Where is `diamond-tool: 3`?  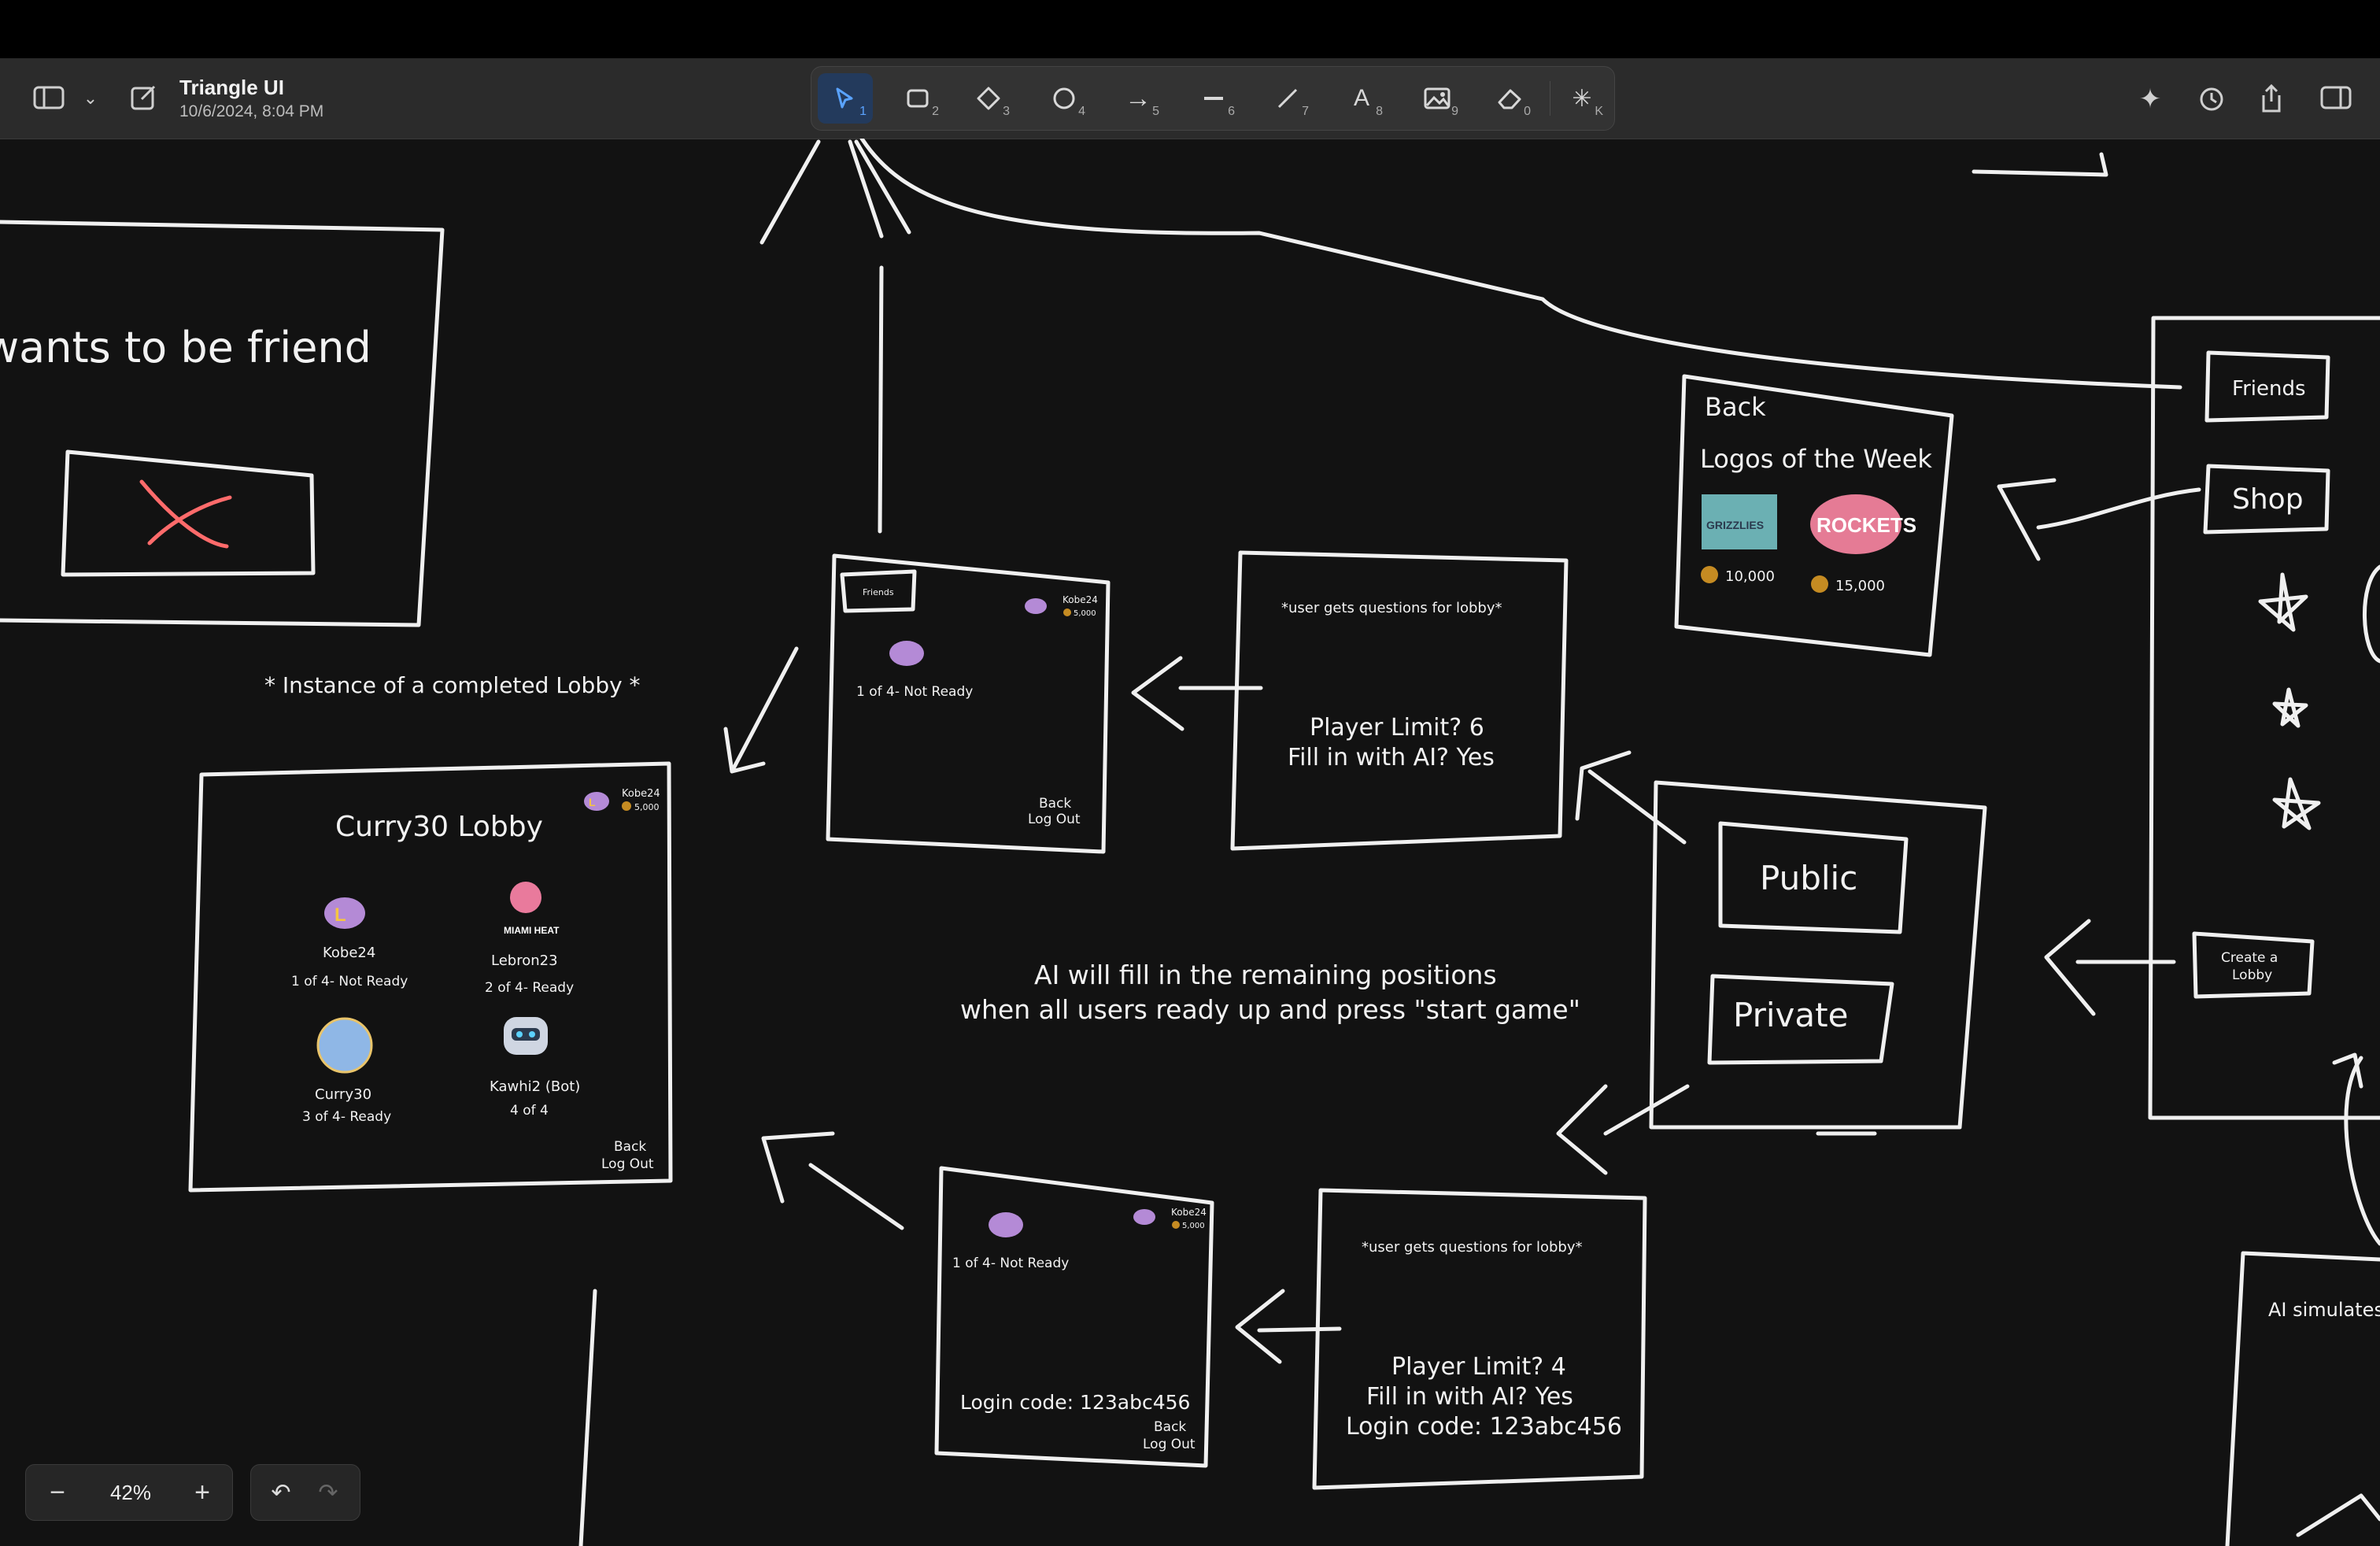
diamond-tool: 3 is located at coordinates (989, 98).